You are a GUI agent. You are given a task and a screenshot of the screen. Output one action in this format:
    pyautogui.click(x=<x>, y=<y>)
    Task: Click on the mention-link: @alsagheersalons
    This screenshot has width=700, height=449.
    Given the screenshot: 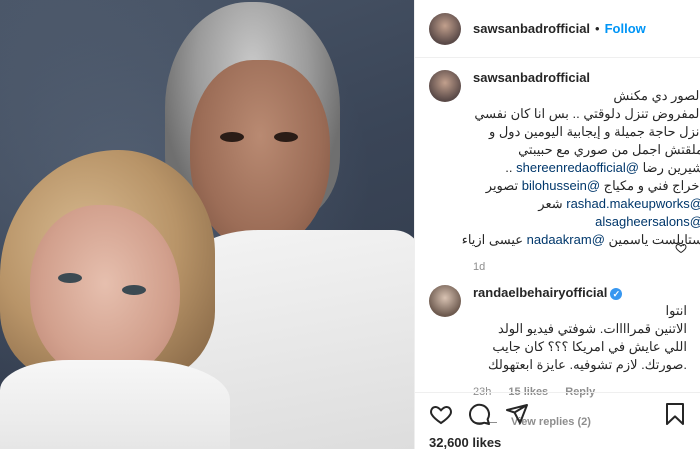 What is the action you would take?
    pyautogui.click(x=647, y=221)
    